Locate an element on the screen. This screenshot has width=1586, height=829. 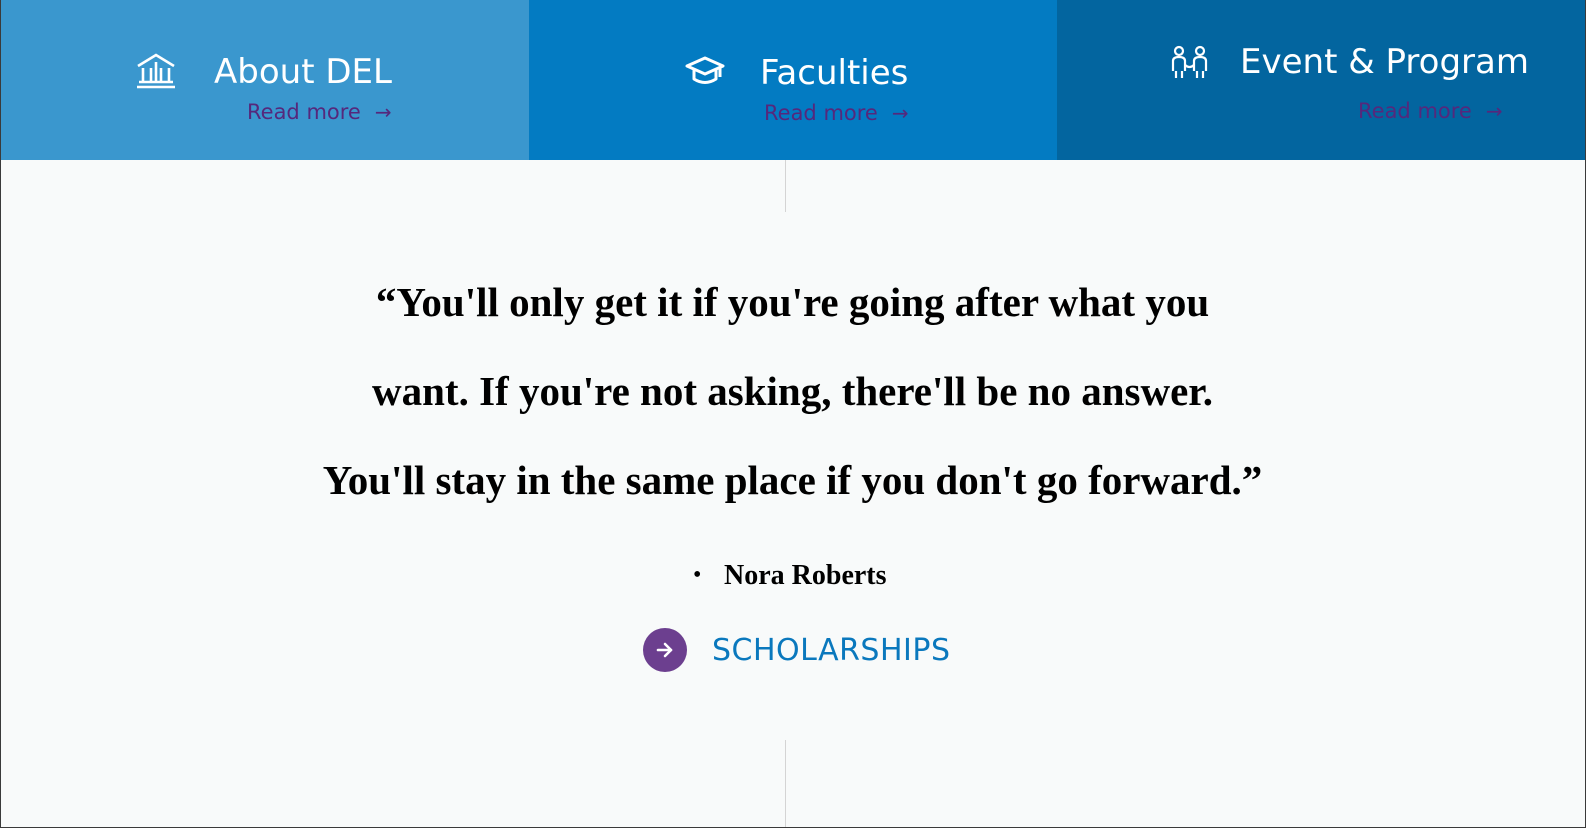
tile-title: Event & Program is located at coordinates (1384, 62).